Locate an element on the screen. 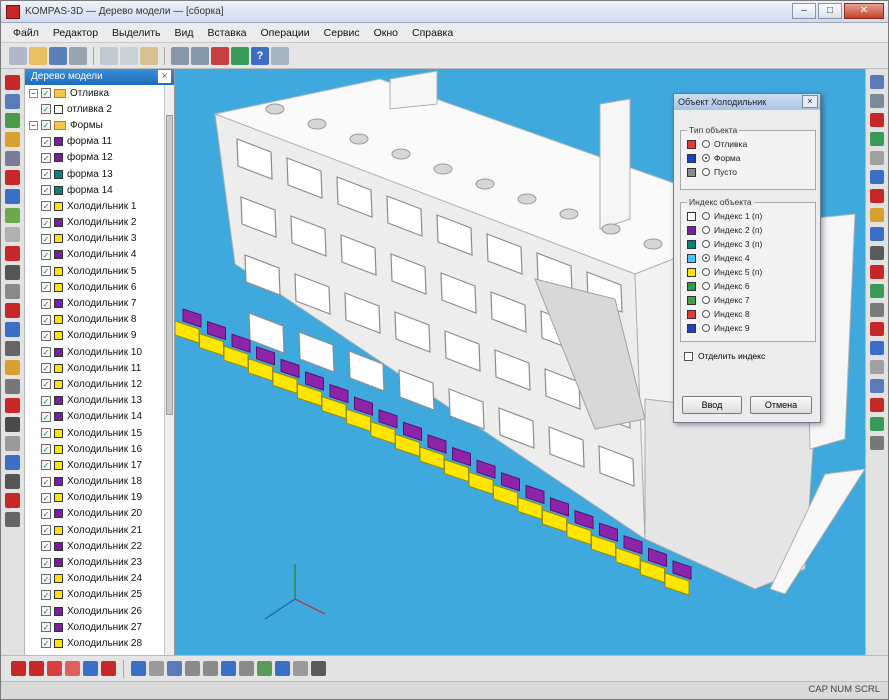  mode-spec-icon is located at coordinates (90, 668).